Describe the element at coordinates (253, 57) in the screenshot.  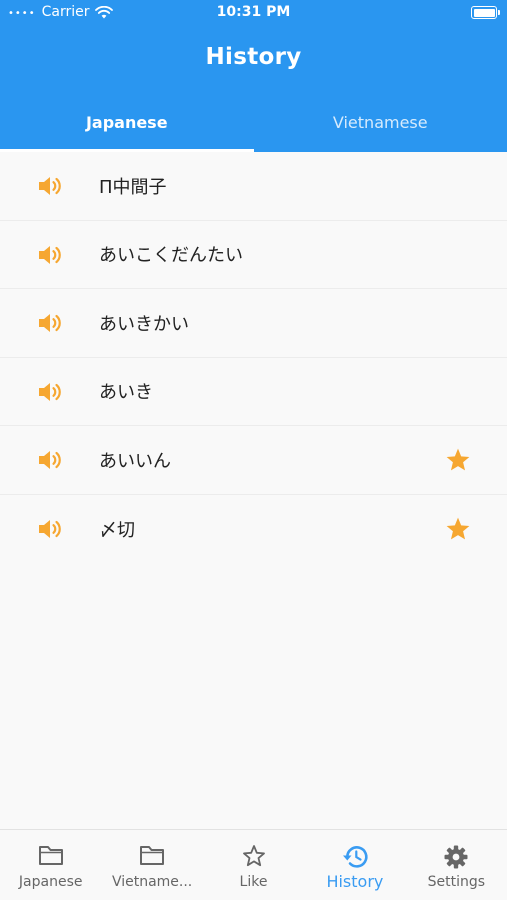
I see `page-title: History` at that location.